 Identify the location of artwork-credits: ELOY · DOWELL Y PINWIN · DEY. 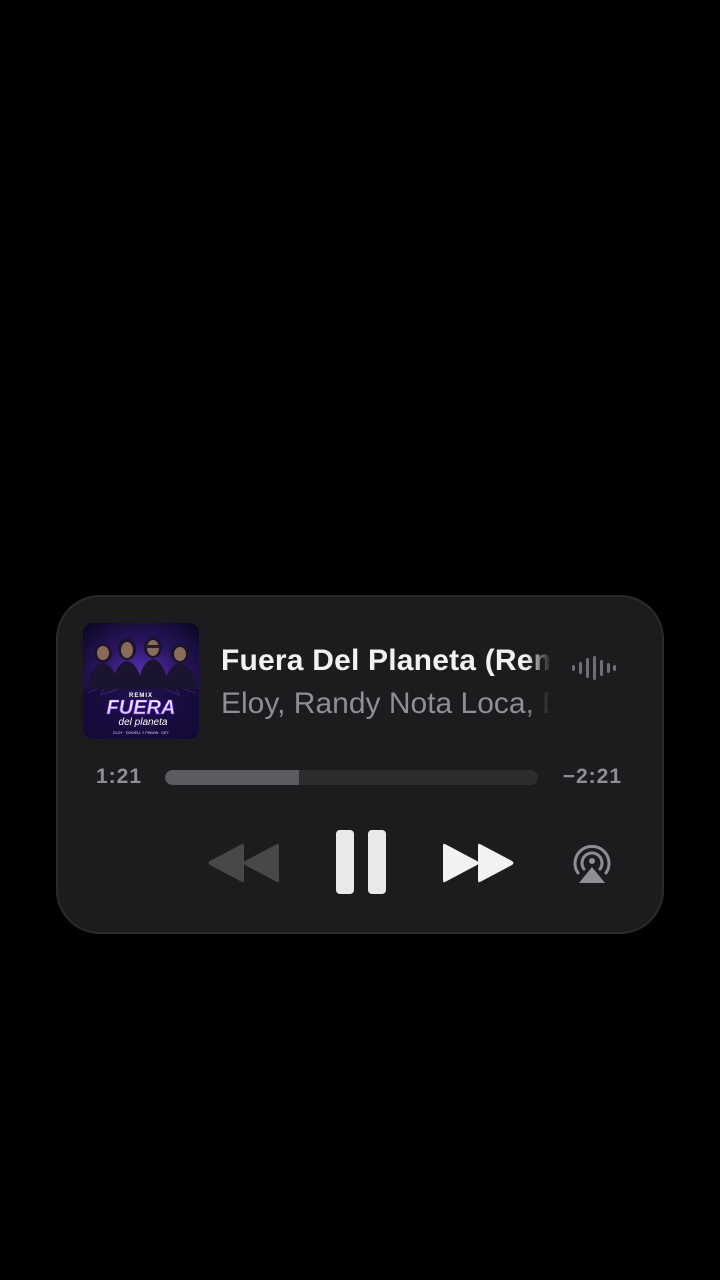
(141, 733).